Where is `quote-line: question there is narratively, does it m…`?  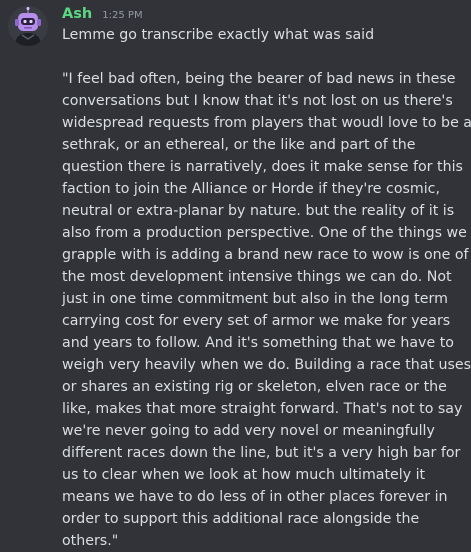 quote-line: question there is narratively, does it m… is located at coordinates (262, 167).